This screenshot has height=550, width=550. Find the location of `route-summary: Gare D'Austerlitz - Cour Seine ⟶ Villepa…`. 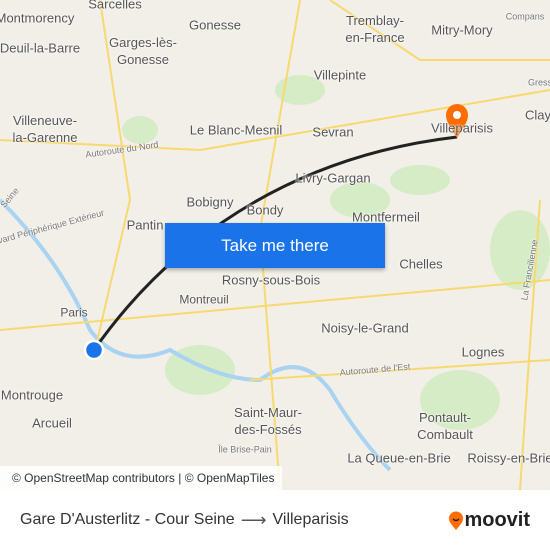

route-summary: Gare D'Austerlitz - Cour Seine ⟶ Villepa… is located at coordinates (184, 520).